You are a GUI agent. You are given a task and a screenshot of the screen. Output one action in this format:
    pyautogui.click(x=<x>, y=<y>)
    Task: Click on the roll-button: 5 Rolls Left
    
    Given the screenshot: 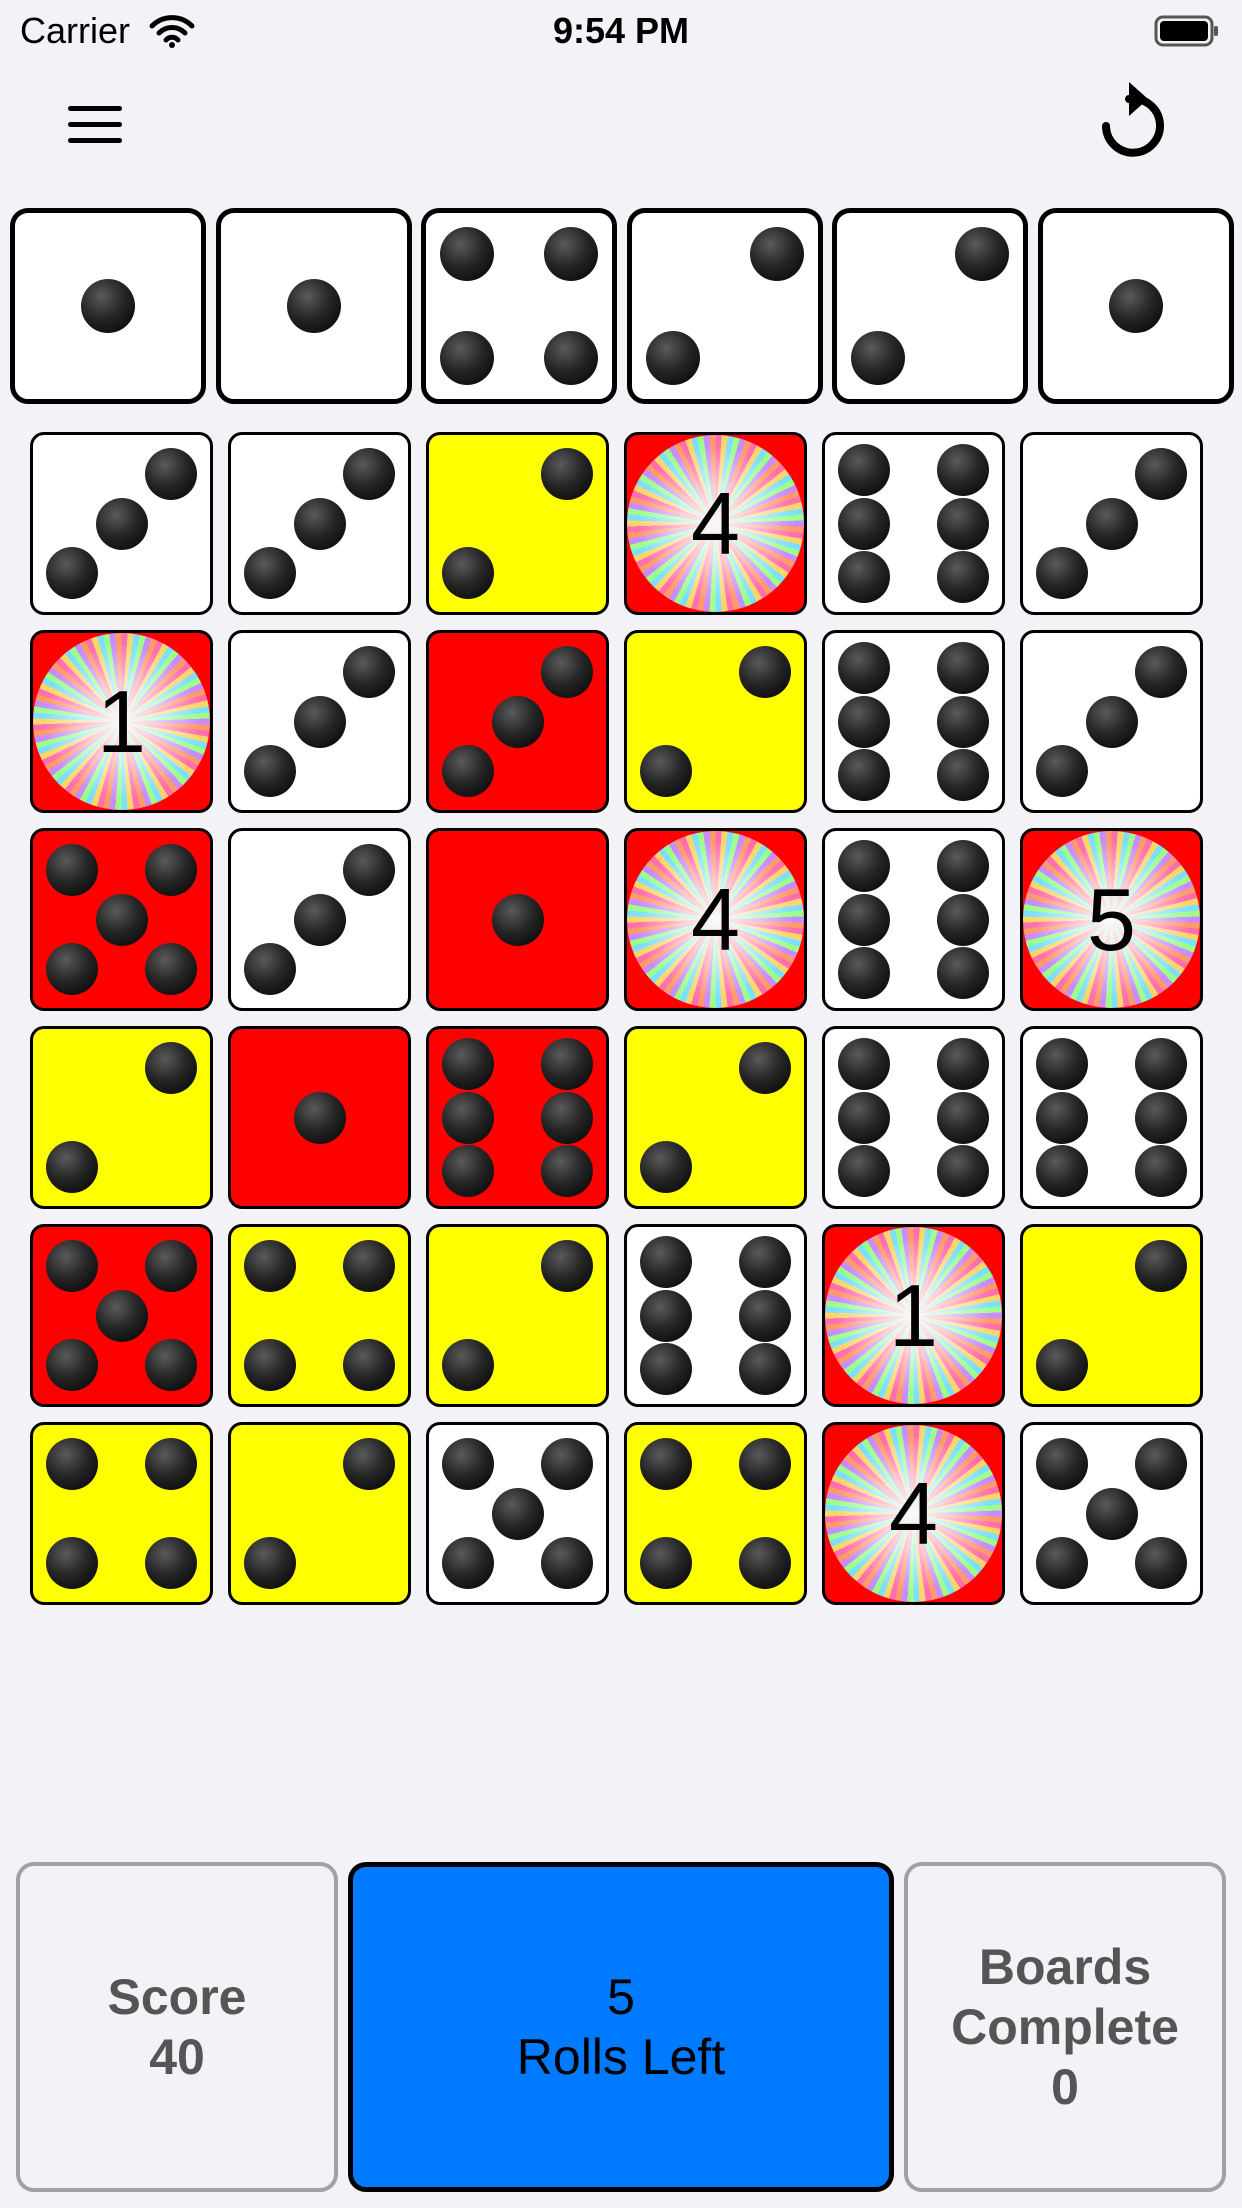 What is the action you would take?
    pyautogui.click(x=621, y=2027)
    